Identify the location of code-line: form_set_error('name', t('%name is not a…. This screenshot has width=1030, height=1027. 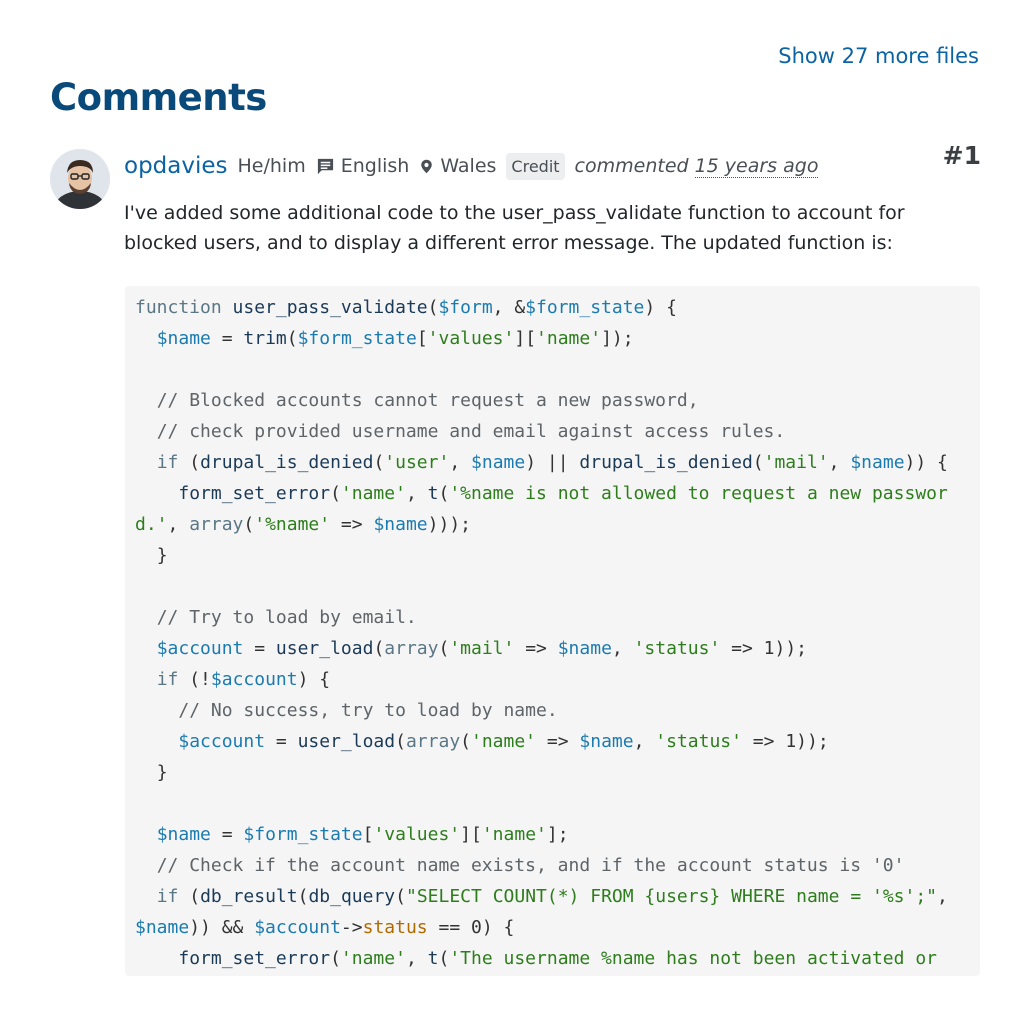
(541, 509).